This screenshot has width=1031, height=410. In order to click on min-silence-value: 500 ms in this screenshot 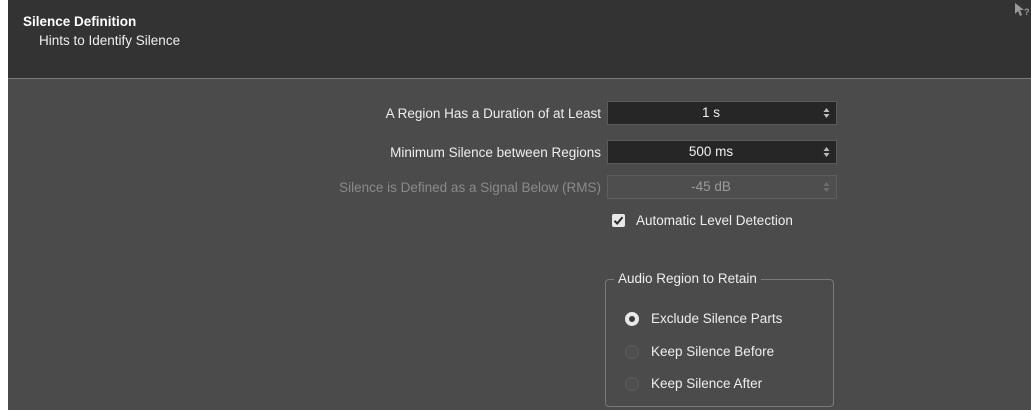, I will do `click(711, 152)`.